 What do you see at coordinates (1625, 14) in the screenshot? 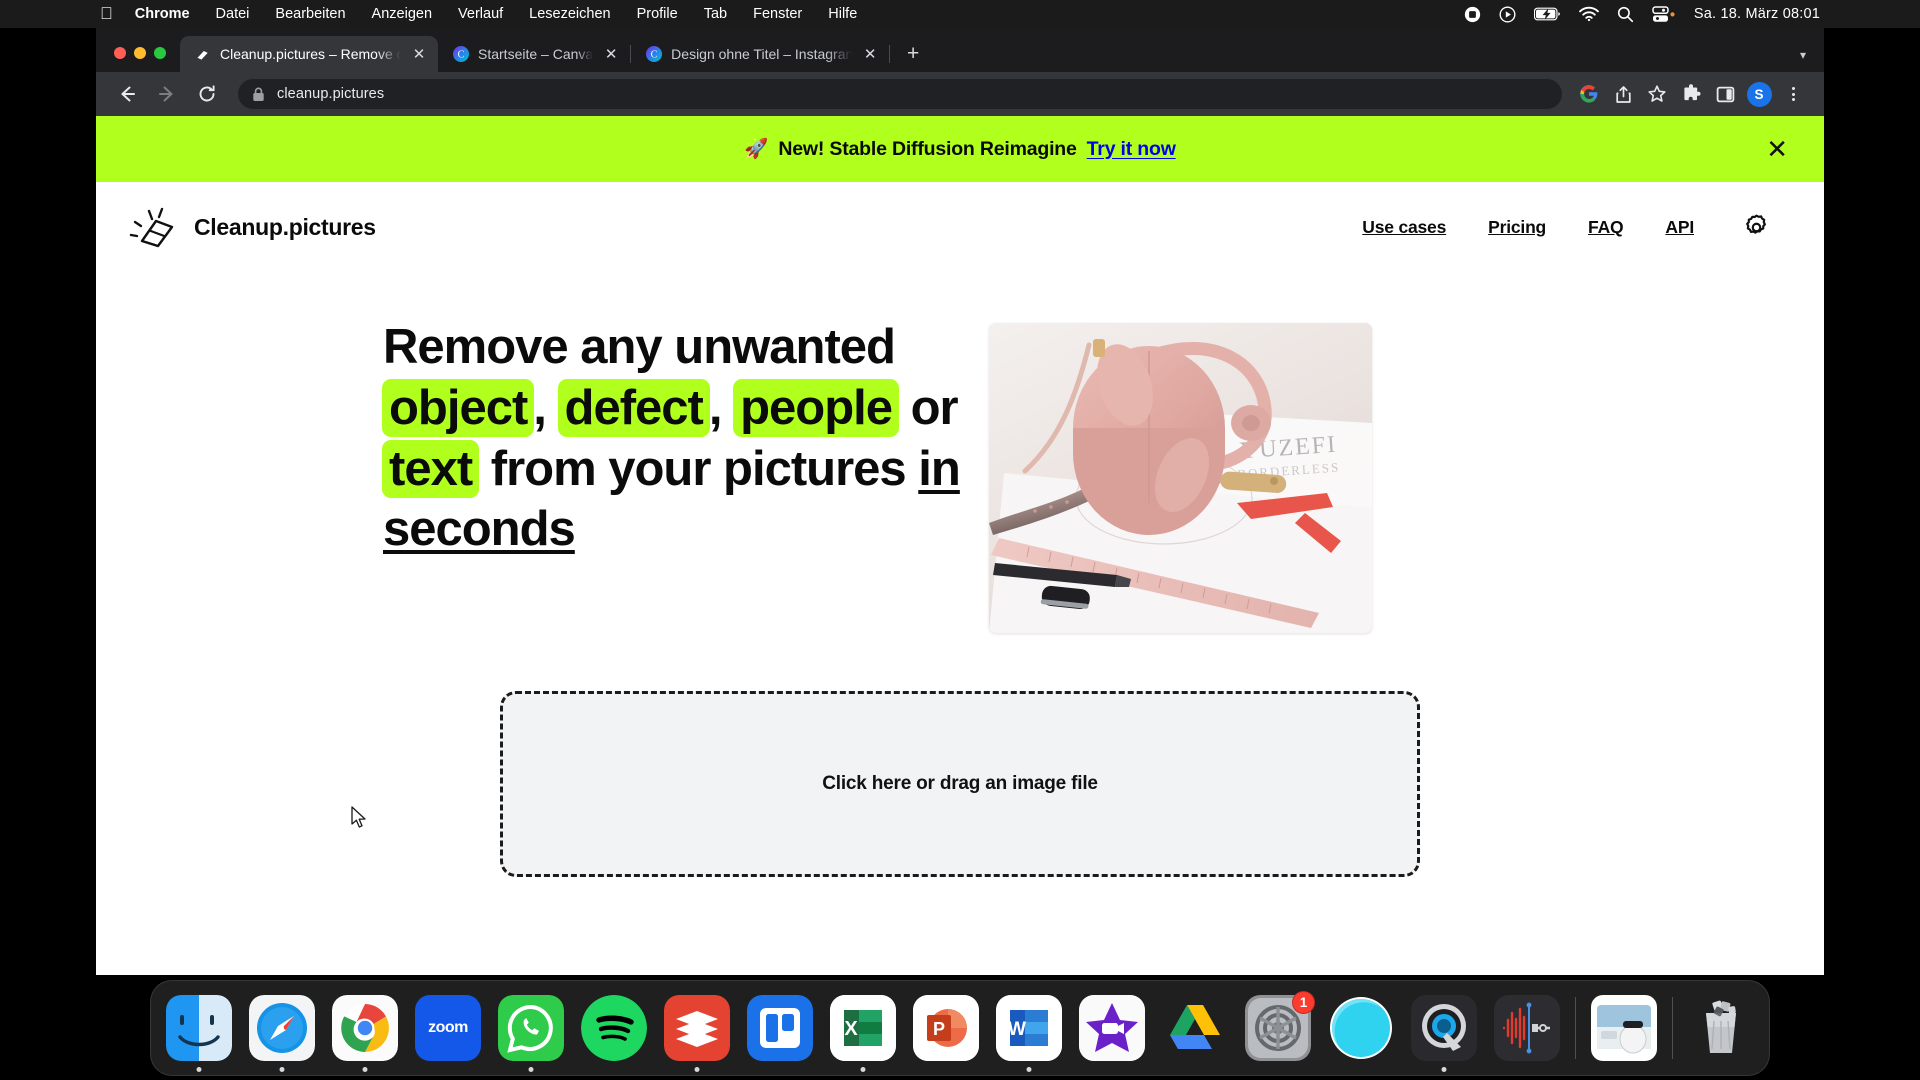
I see `search-icon` at bounding box center [1625, 14].